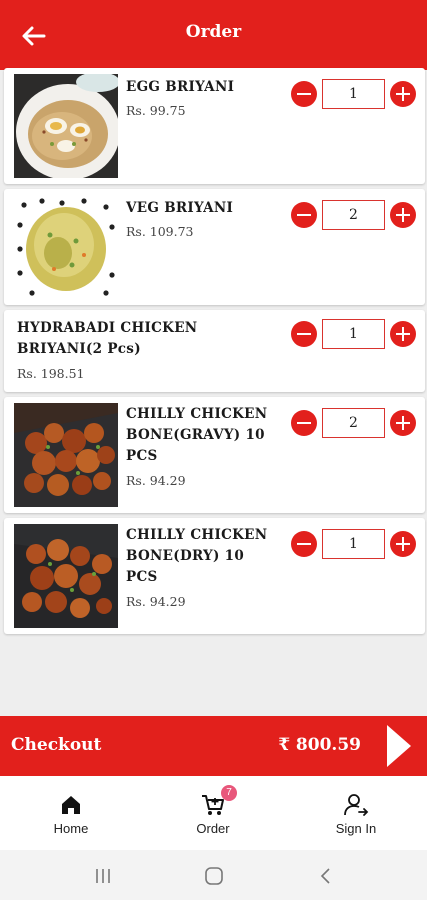 The height and width of the screenshot is (900, 427). I want to click on nav-order: 7 Order, so click(213, 813).